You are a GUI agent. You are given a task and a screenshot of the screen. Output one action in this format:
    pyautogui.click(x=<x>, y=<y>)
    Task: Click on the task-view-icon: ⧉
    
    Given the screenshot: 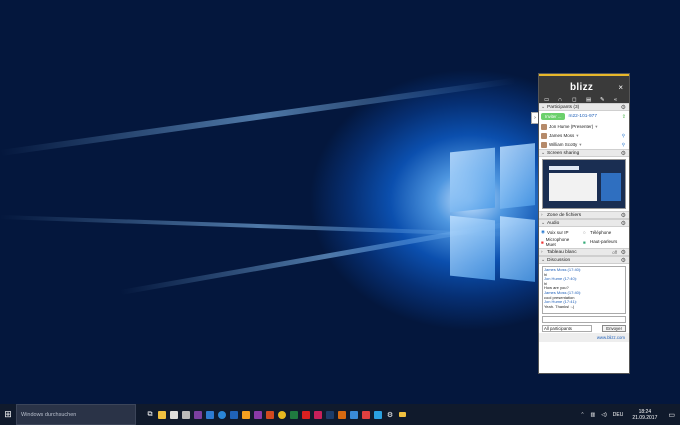 What is the action you would take?
    pyautogui.click(x=150, y=414)
    